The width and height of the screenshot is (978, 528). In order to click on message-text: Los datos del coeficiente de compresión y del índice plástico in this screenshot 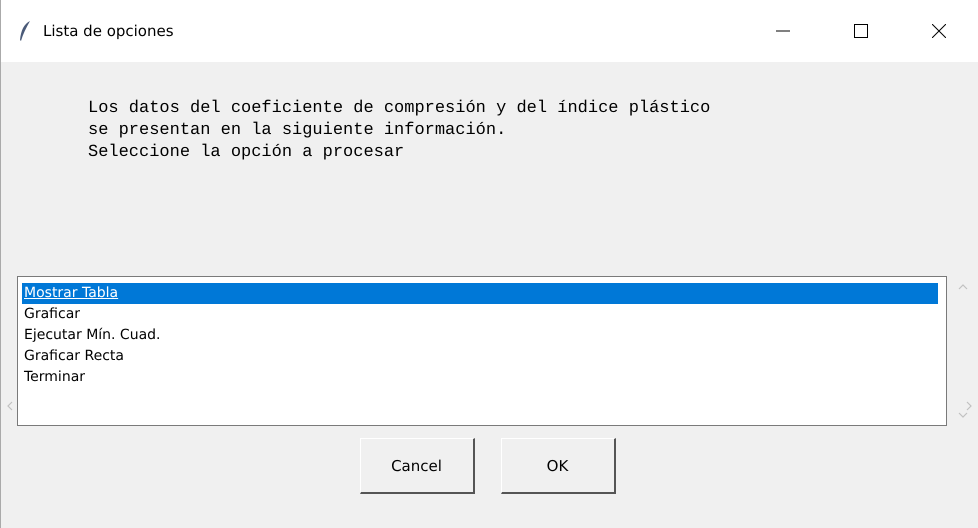, I will do `click(400, 109)`.